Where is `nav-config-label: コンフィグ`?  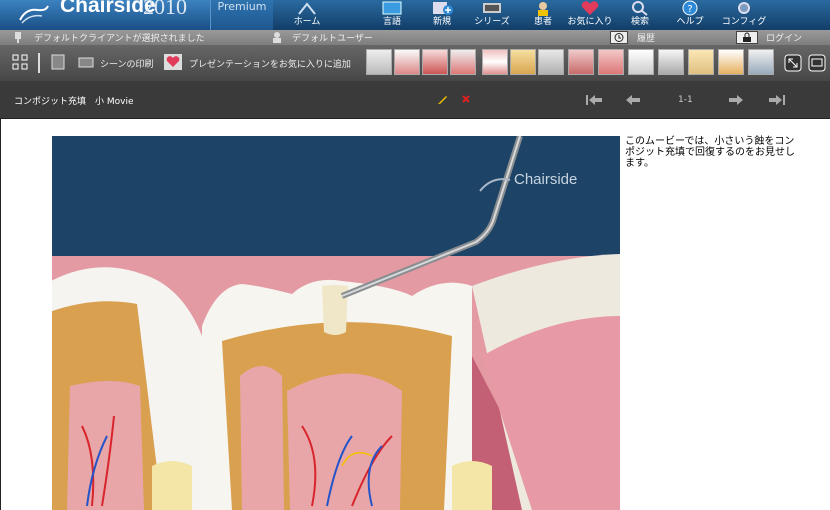
nav-config-label: コンフィグ is located at coordinates (744, 22).